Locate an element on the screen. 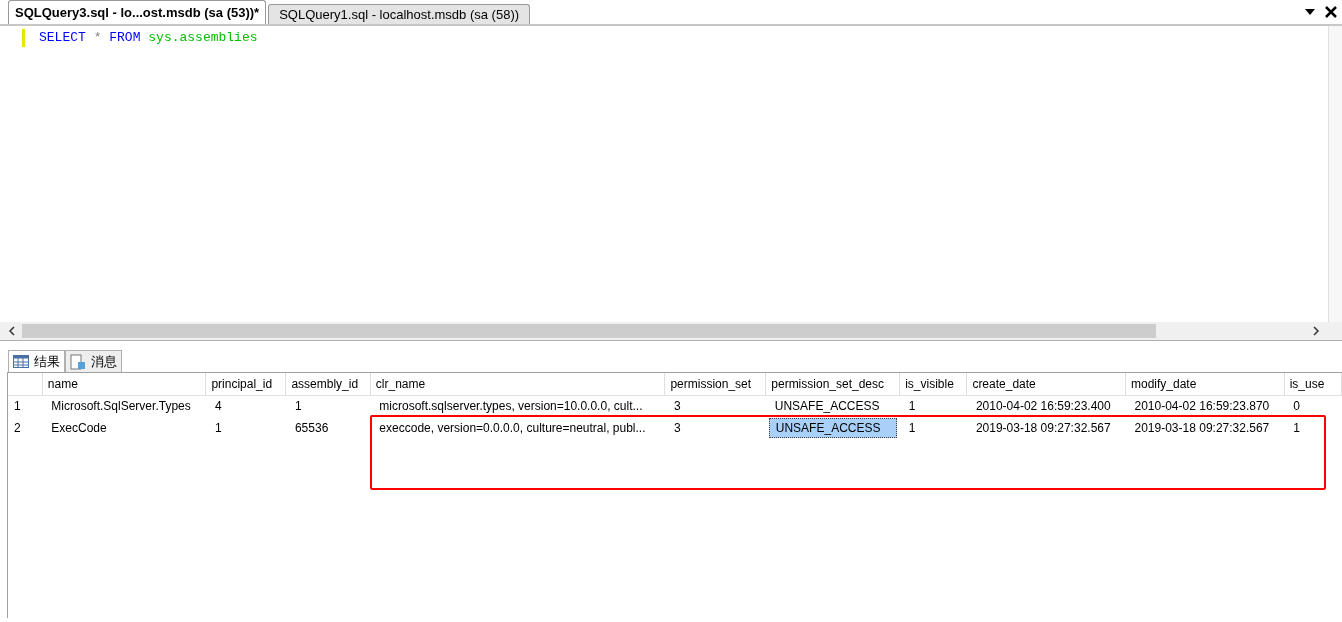 The height and width of the screenshot is (622, 1342). table-cell-text: Microsoft.SqlServer.Types is located at coordinates (121, 407).